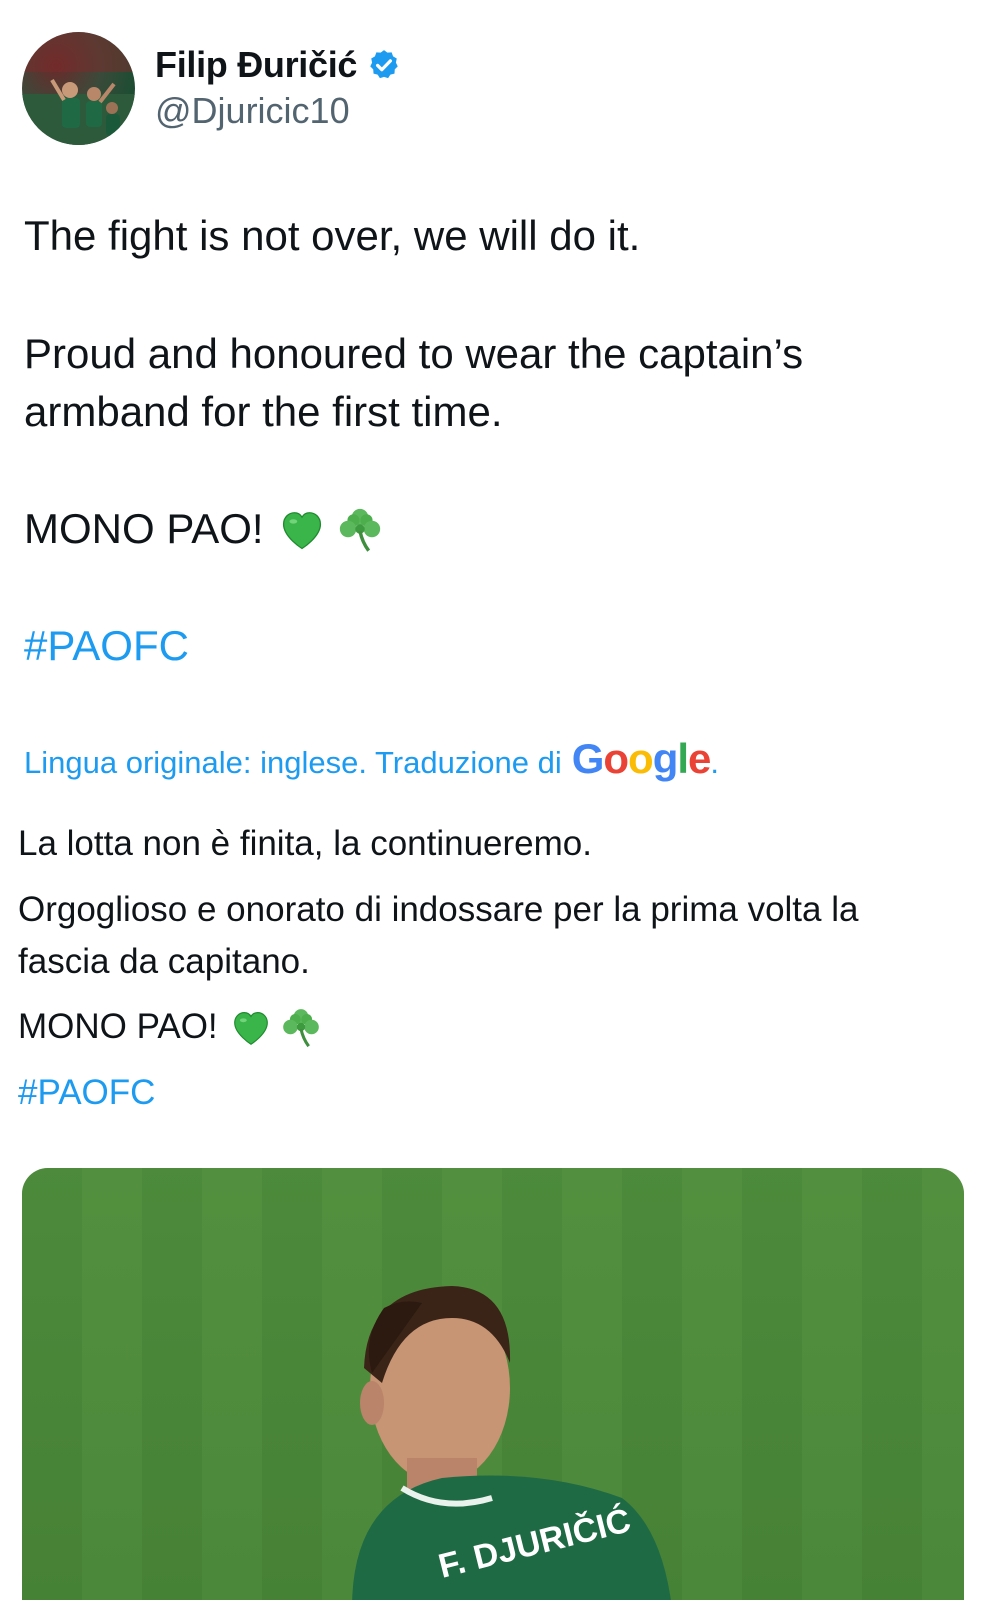  I want to click on translated-hashtag-link: #PAOFC, so click(86, 1093).